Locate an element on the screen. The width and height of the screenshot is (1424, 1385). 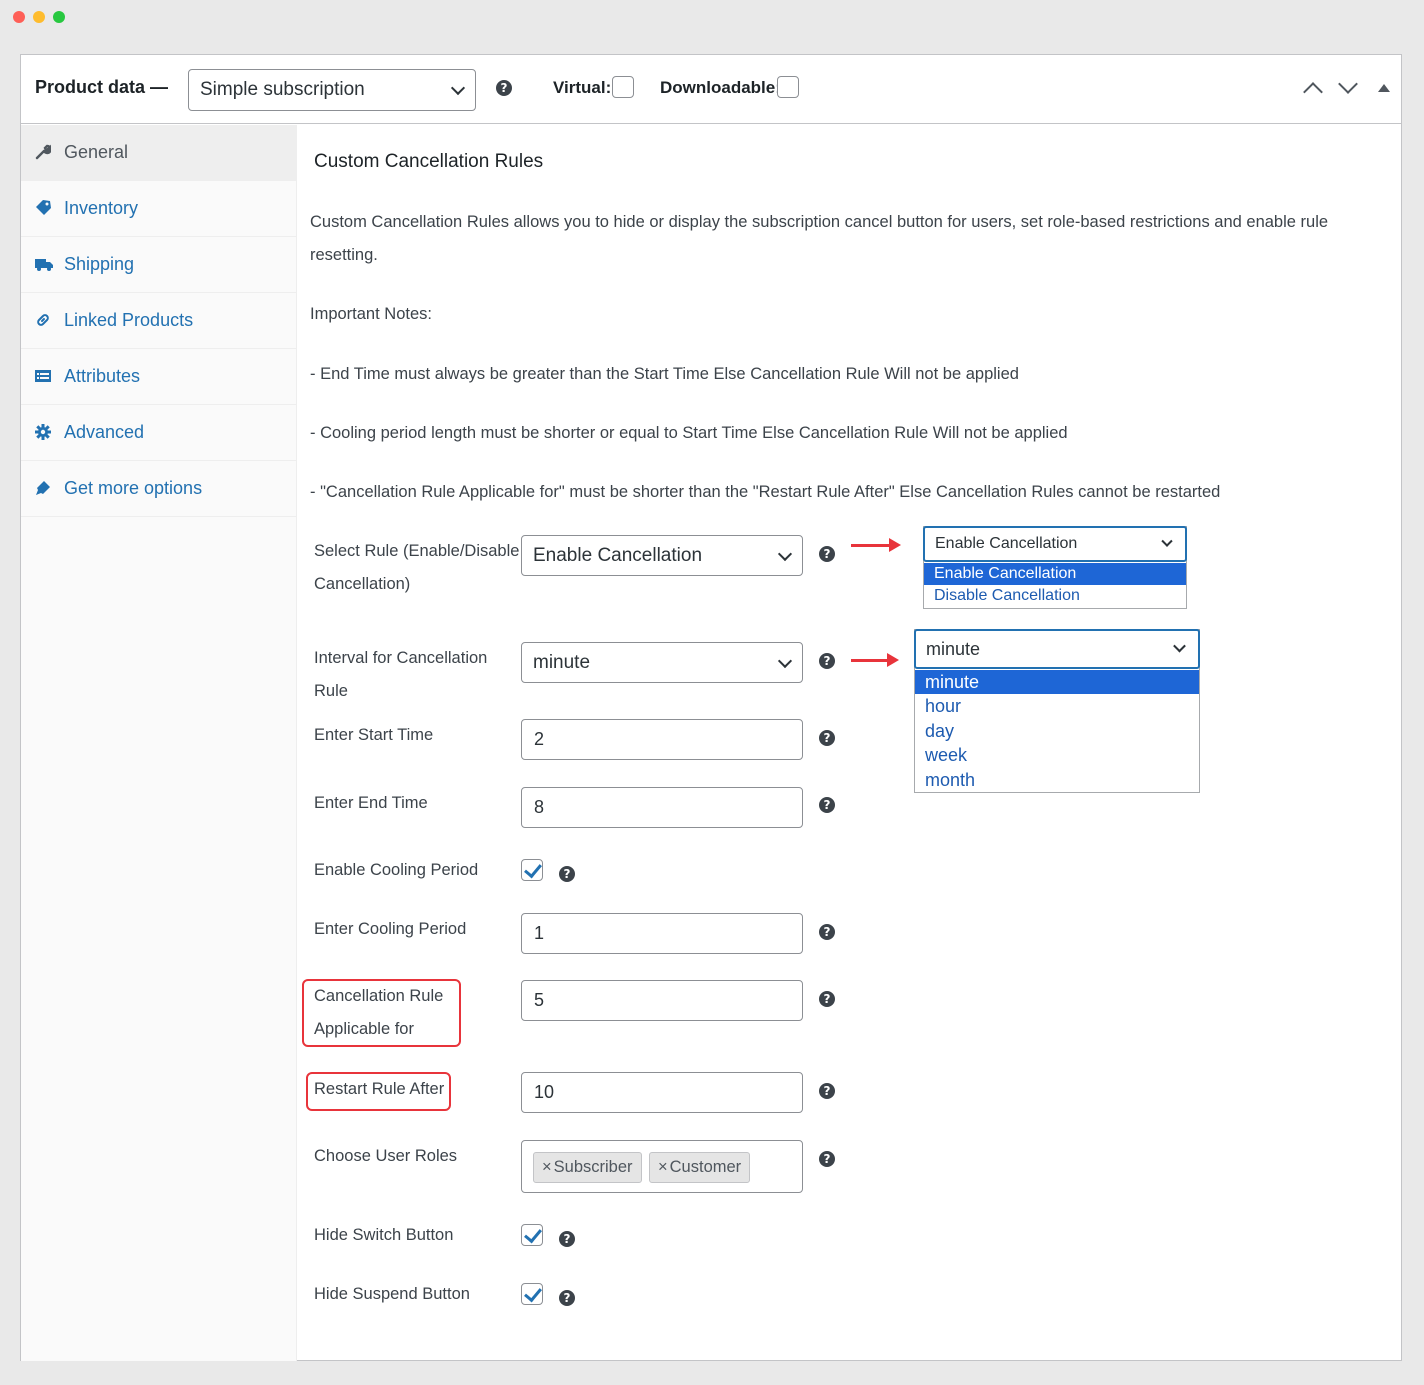
wrench-icon is located at coordinates (43, 152).